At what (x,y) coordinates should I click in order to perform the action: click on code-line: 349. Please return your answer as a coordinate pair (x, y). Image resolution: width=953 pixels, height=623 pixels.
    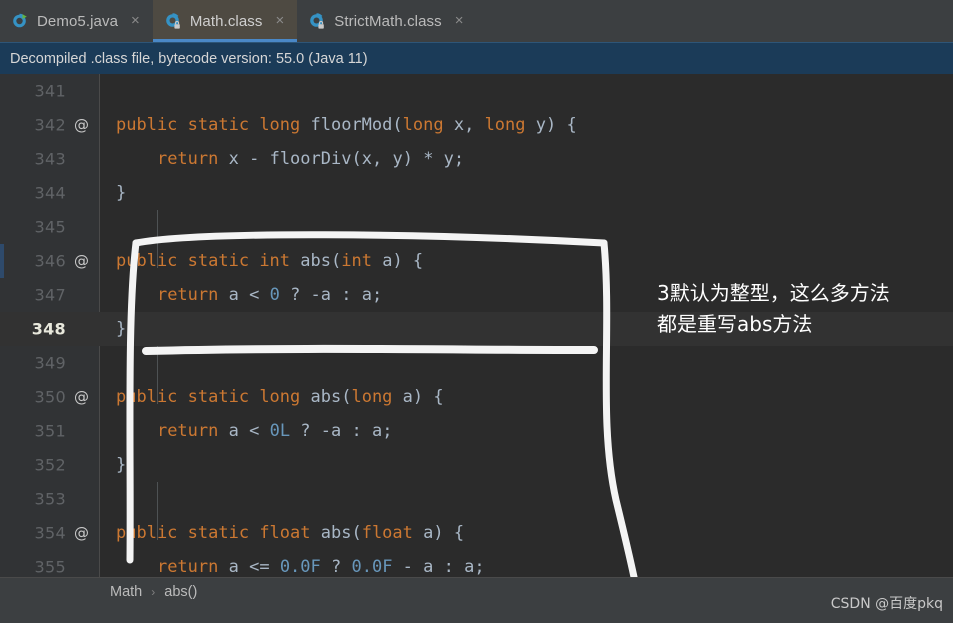
    Looking at the image, I should click on (476, 363).